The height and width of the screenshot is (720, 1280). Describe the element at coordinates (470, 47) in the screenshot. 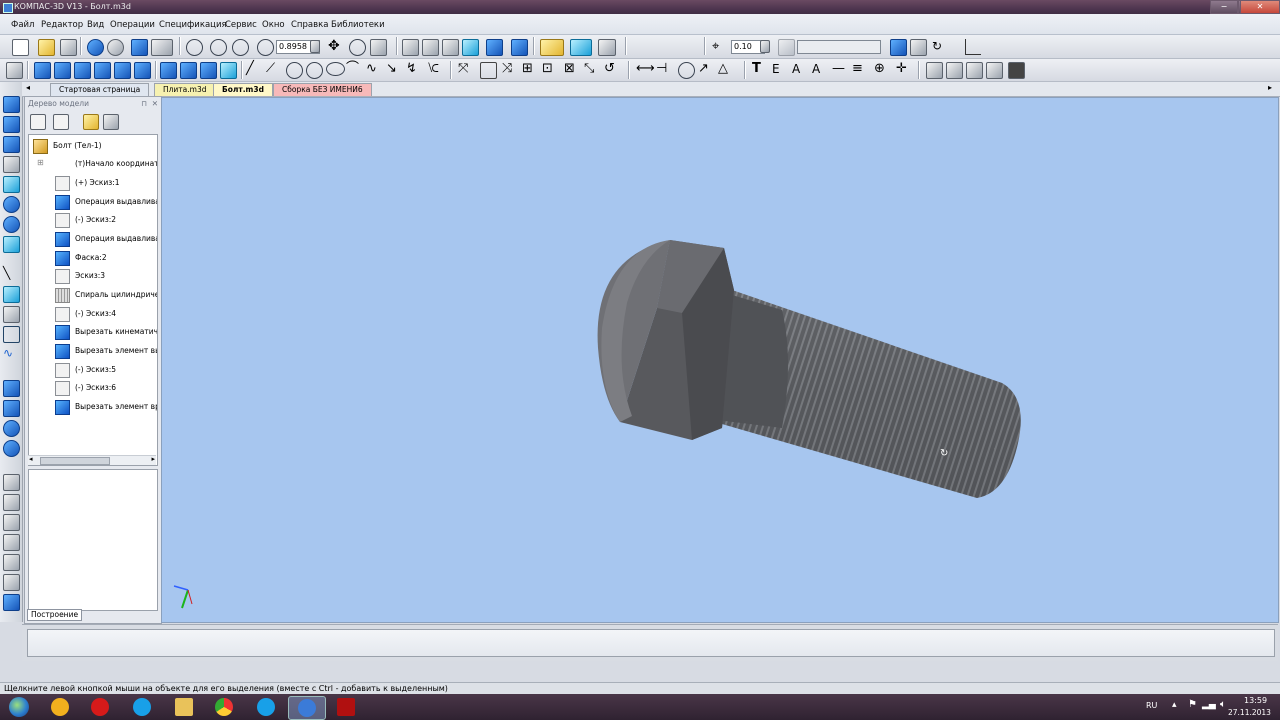

I see `shaded-icon` at that location.